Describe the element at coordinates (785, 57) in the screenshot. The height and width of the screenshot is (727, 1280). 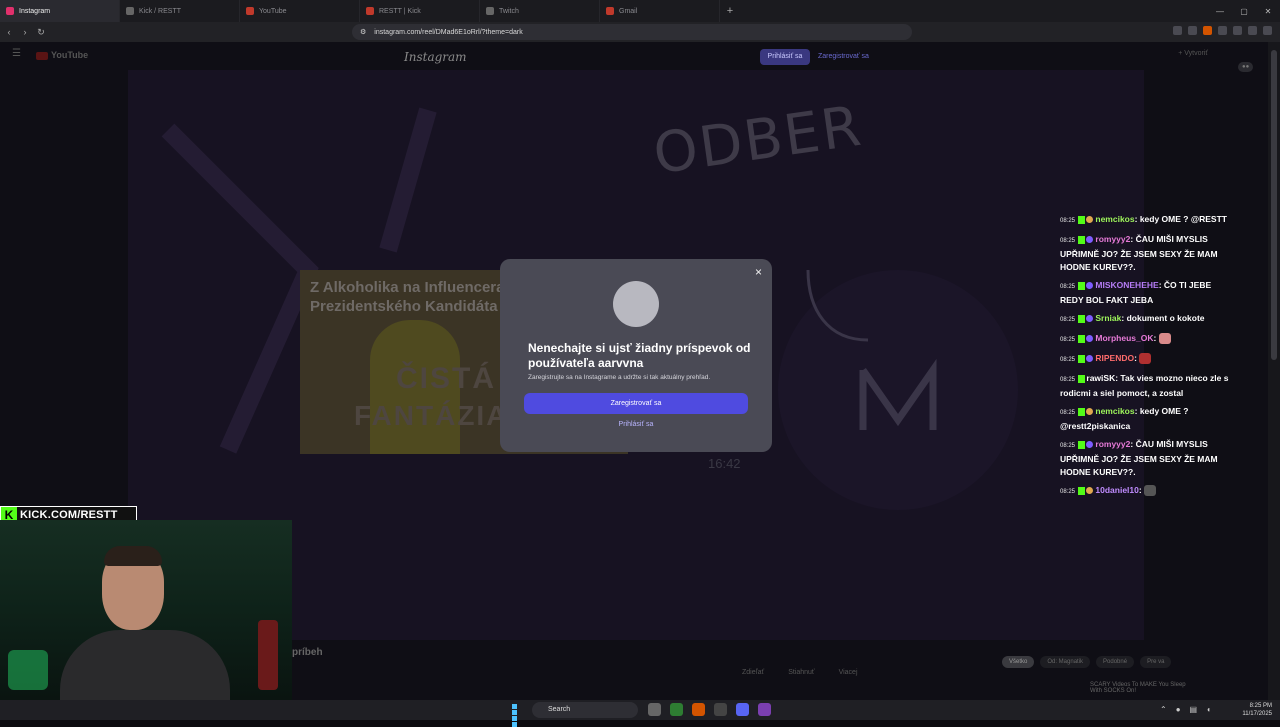
I see `ig-login-button: Prihlásiť sa` at that location.